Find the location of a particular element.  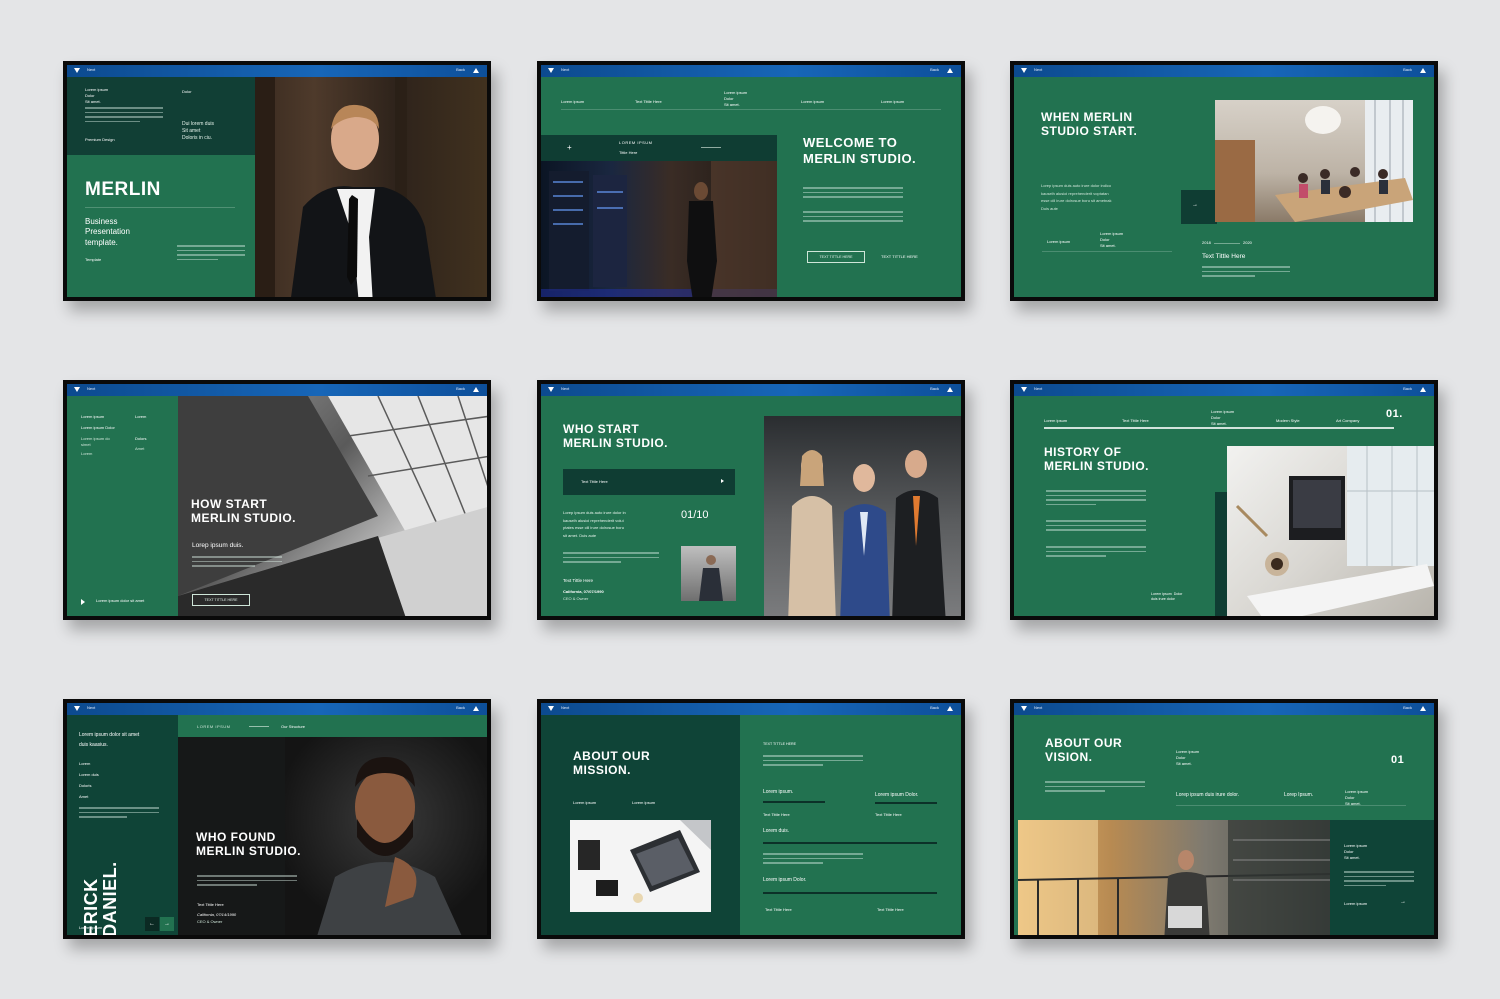

arrow-tile is located at coordinates (1199, 207).